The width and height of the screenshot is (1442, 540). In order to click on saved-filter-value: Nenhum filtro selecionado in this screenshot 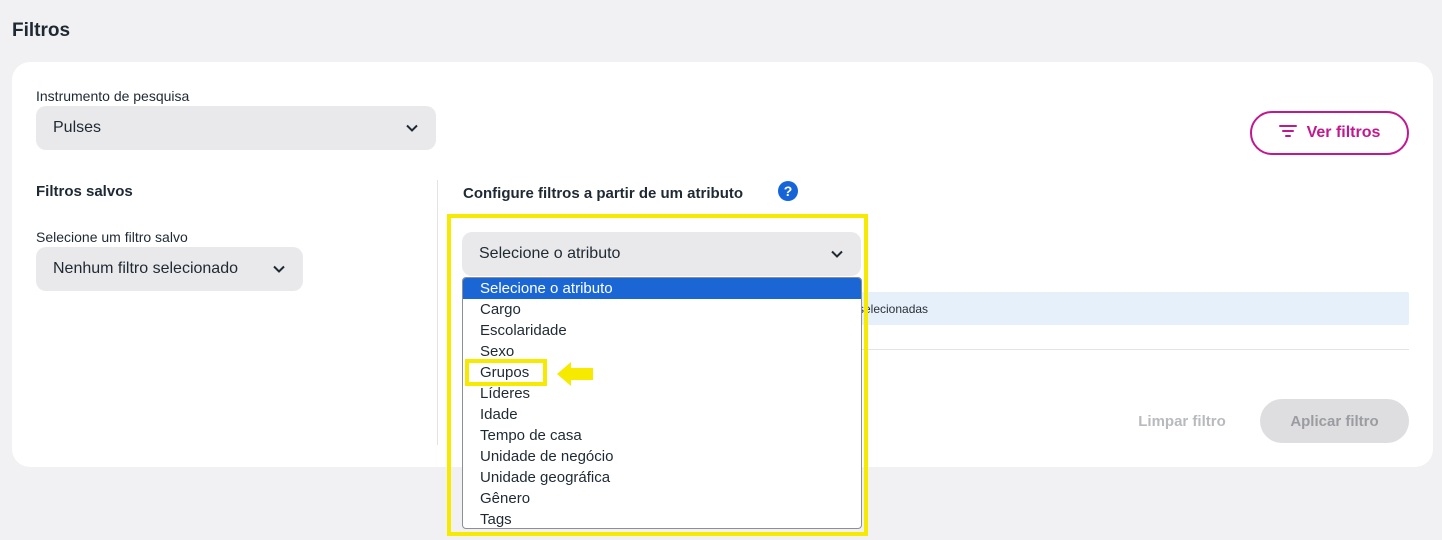, I will do `click(145, 268)`.